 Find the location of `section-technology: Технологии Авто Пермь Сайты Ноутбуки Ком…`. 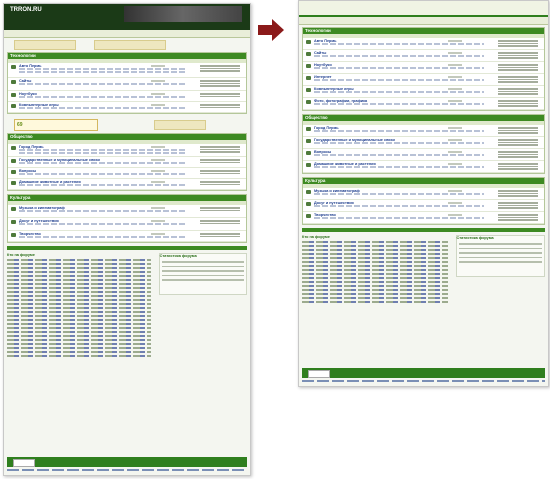

section-technology: Технологии Авто Пермь Сайты Ноутбуки Ком… is located at coordinates (127, 83).